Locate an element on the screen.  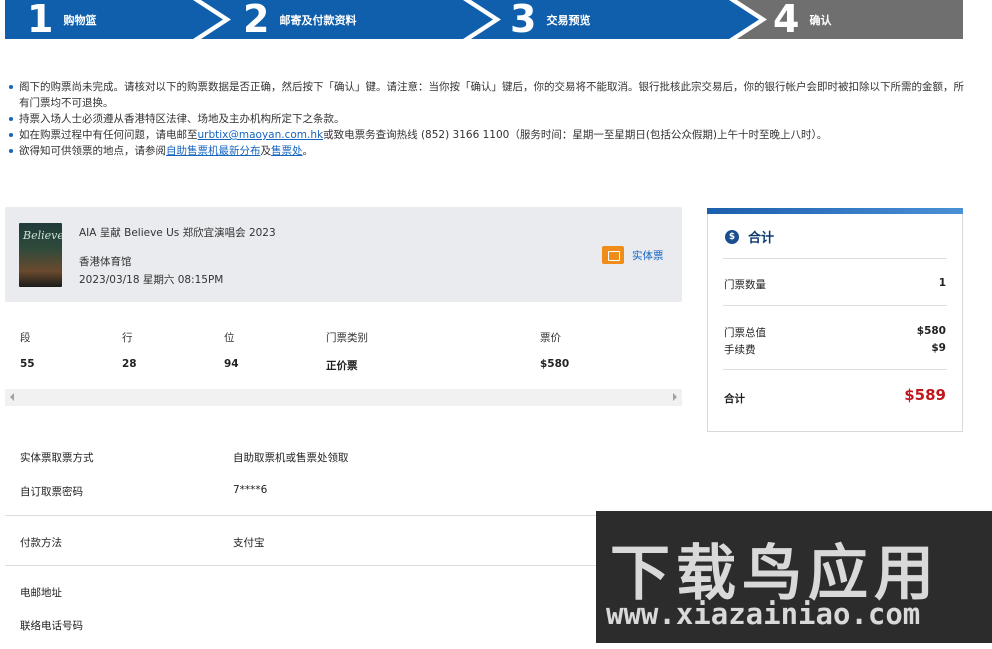
ticket-type-label: 实体票 is located at coordinates (648, 255).